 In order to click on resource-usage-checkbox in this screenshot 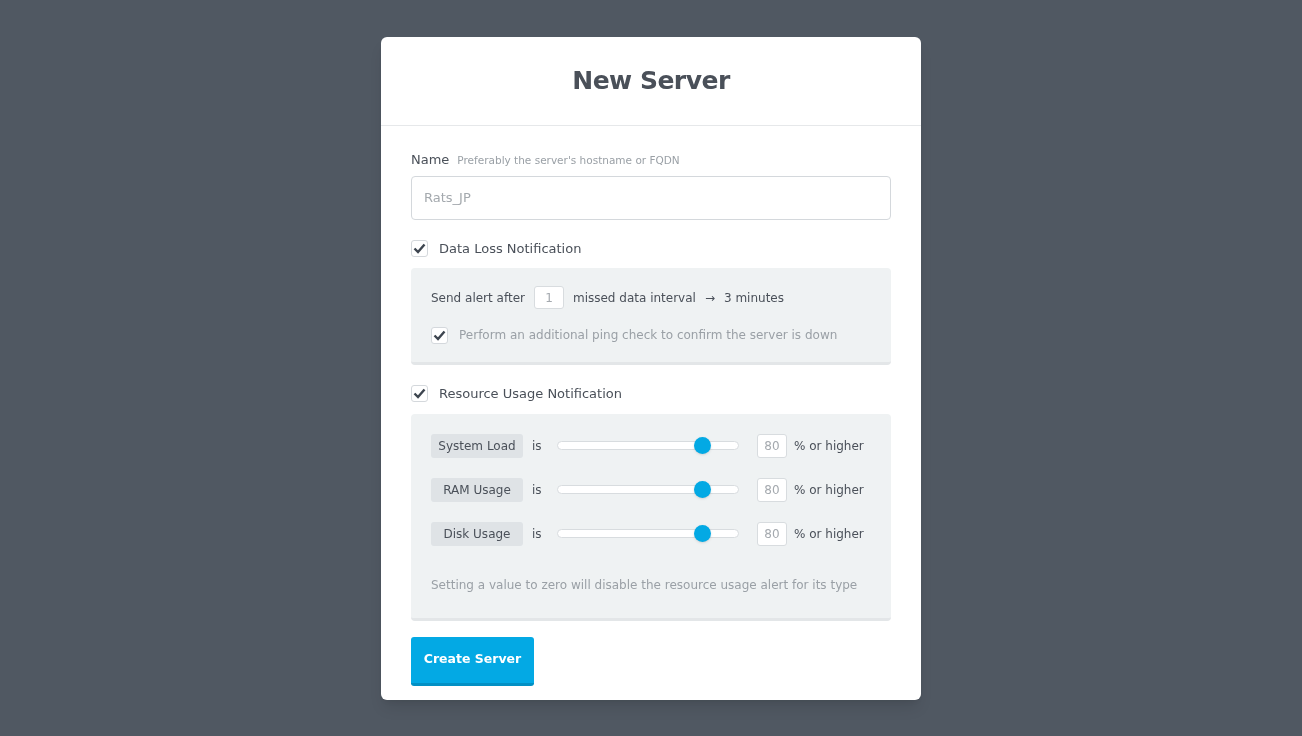, I will do `click(419, 394)`.